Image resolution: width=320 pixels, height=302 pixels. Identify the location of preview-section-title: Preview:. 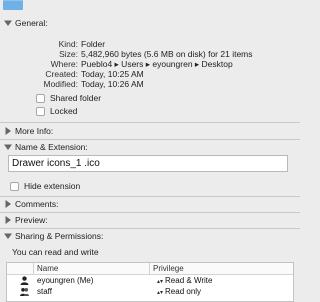
(31, 220).